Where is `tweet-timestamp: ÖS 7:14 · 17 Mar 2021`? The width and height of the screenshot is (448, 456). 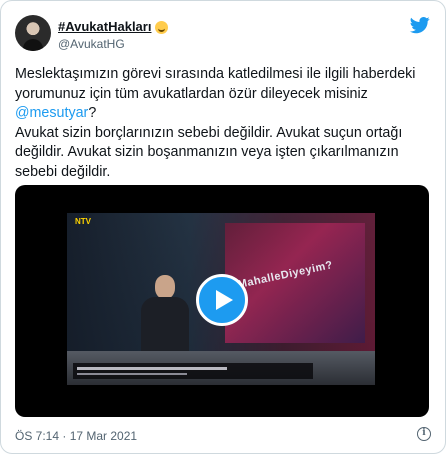 tweet-timestamp: ÖS 7:14 · 17 Mar 2021 is located at coordinates (76, 436).